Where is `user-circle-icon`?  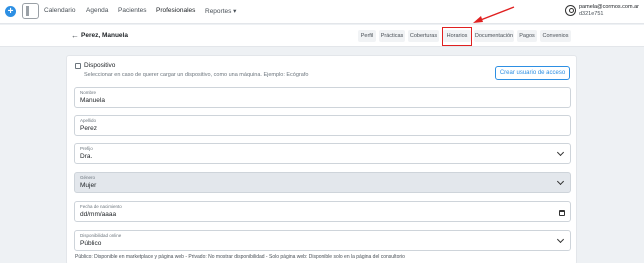
user-circle-icon is located at coordinates (570, 10).